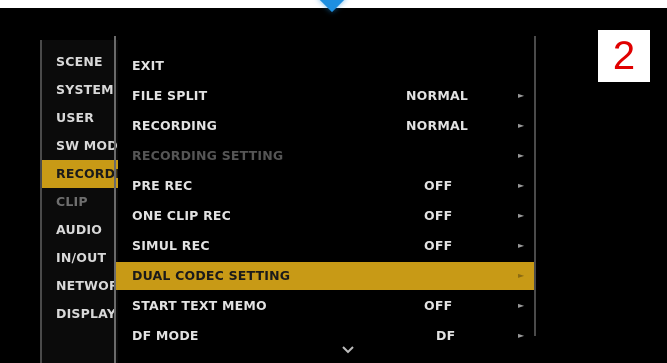 This screenshot has height=363, width=667. Describe the element at coordinates (80, 286) in the screenshot. I see `main-menu-item-network: NETWORK` at that location.